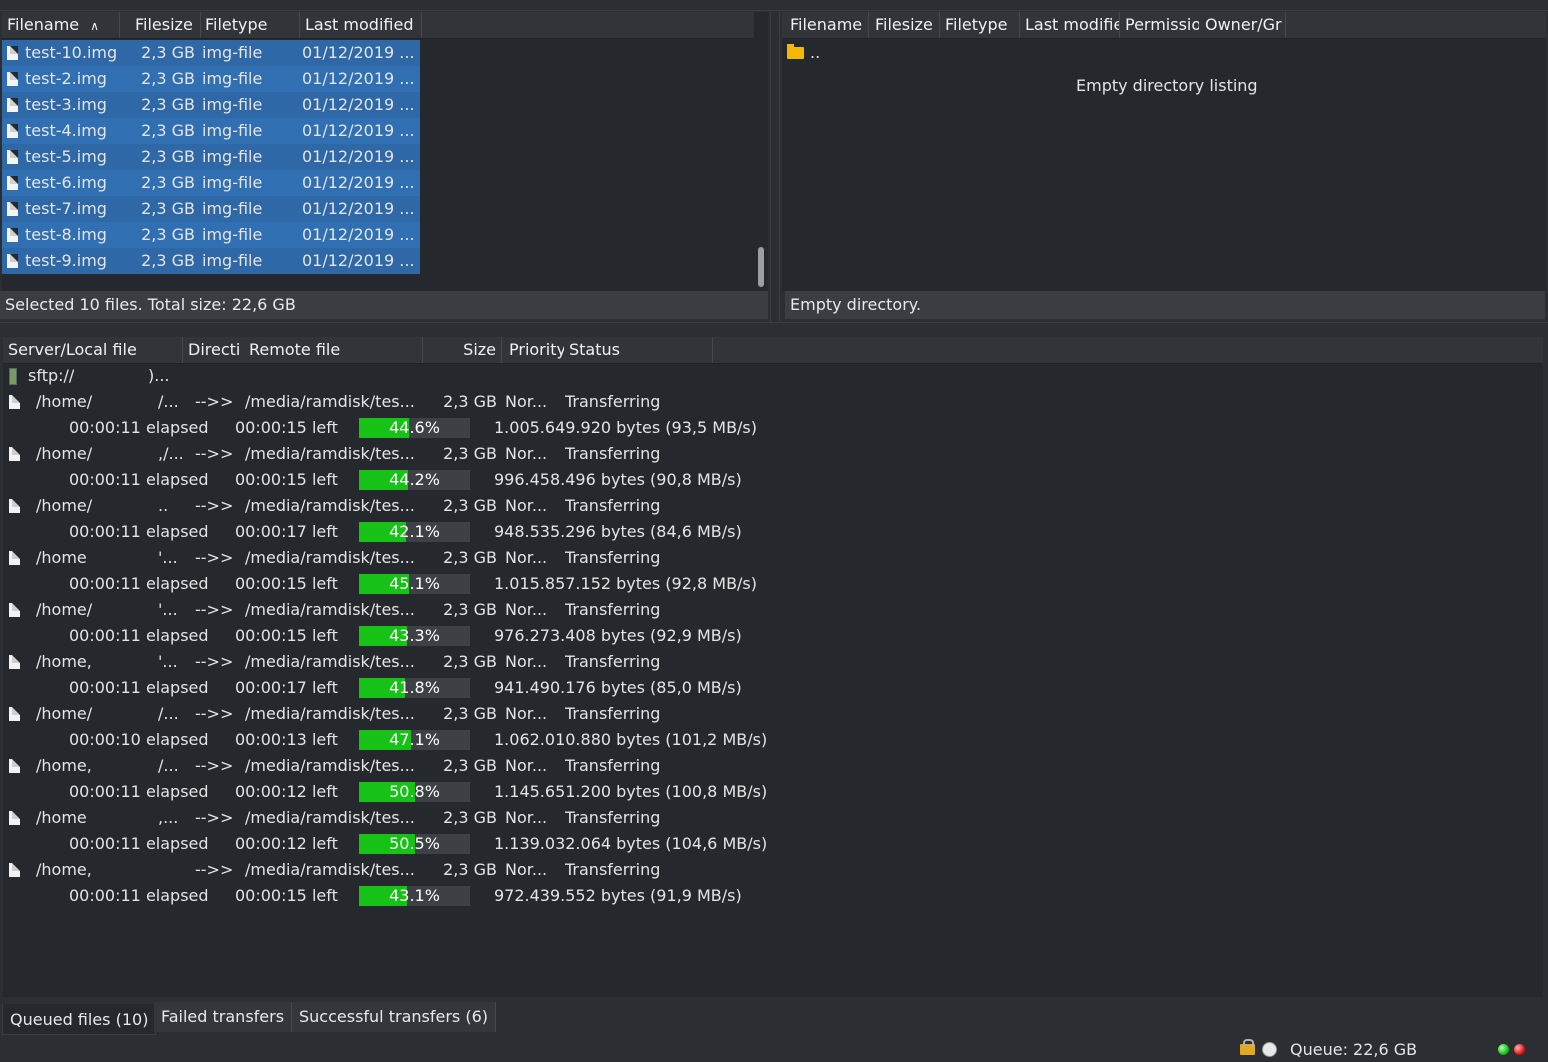 Image resolution: width=1548 pixels, height=1062 pixels. What do you see at coordinates (223, 1017) in the screenshot?
I see `tab-failed-transfers: Failed transfers` at bounding box center [223, 1017].